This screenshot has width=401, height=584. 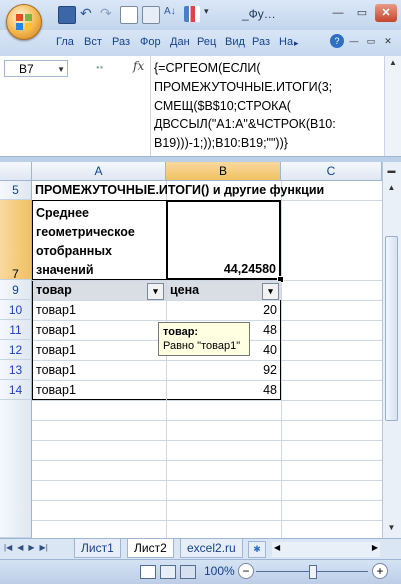 I want to click on cell-b9-label: цена, so click(x=185, y=290).